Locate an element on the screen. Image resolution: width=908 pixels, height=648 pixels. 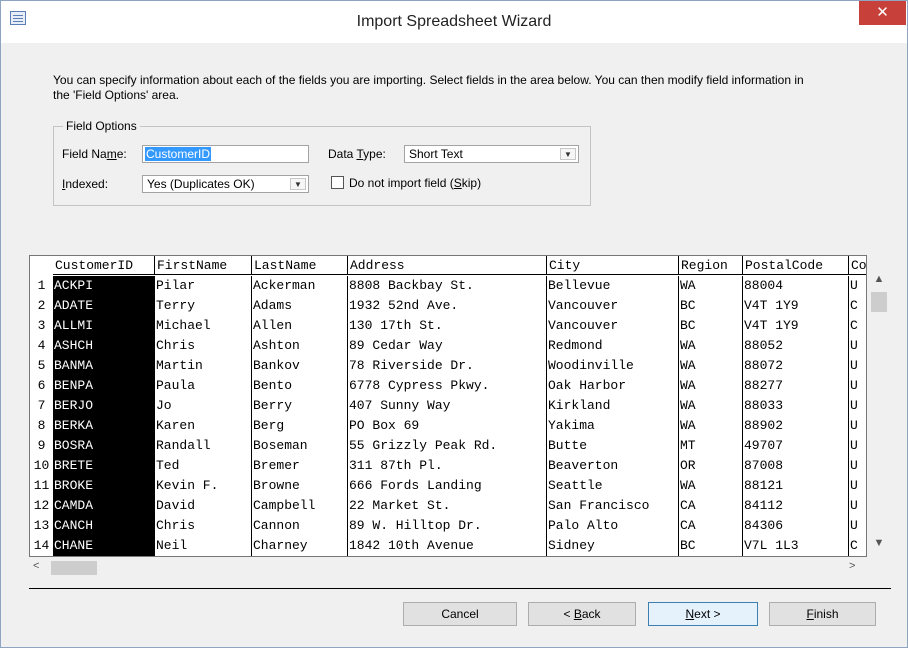
table-cell: Cannon is located at coordinates (300, 526).